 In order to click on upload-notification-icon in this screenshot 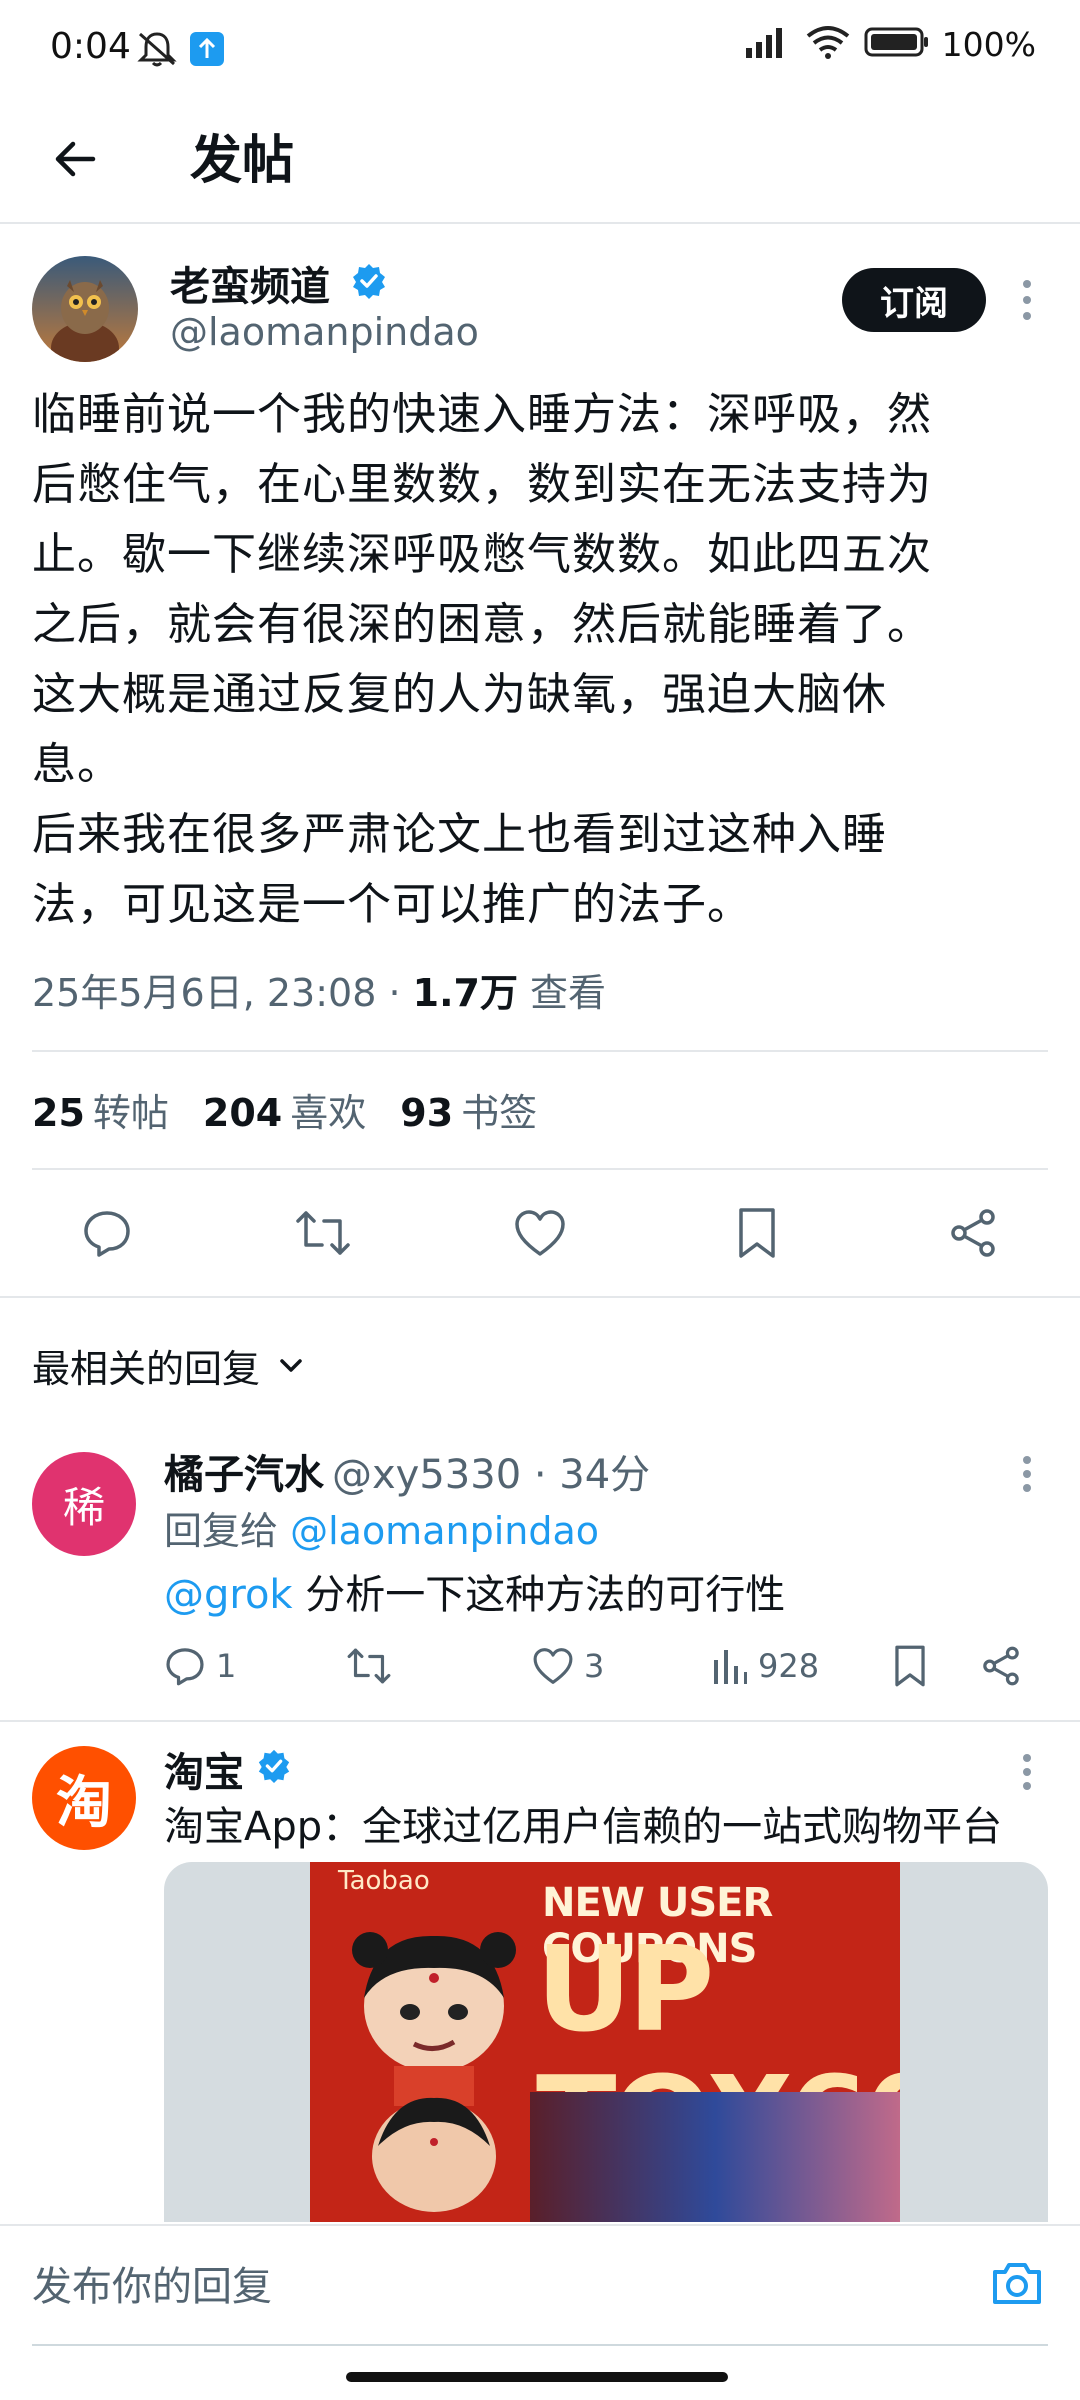, I will do `click(207, 49)`.